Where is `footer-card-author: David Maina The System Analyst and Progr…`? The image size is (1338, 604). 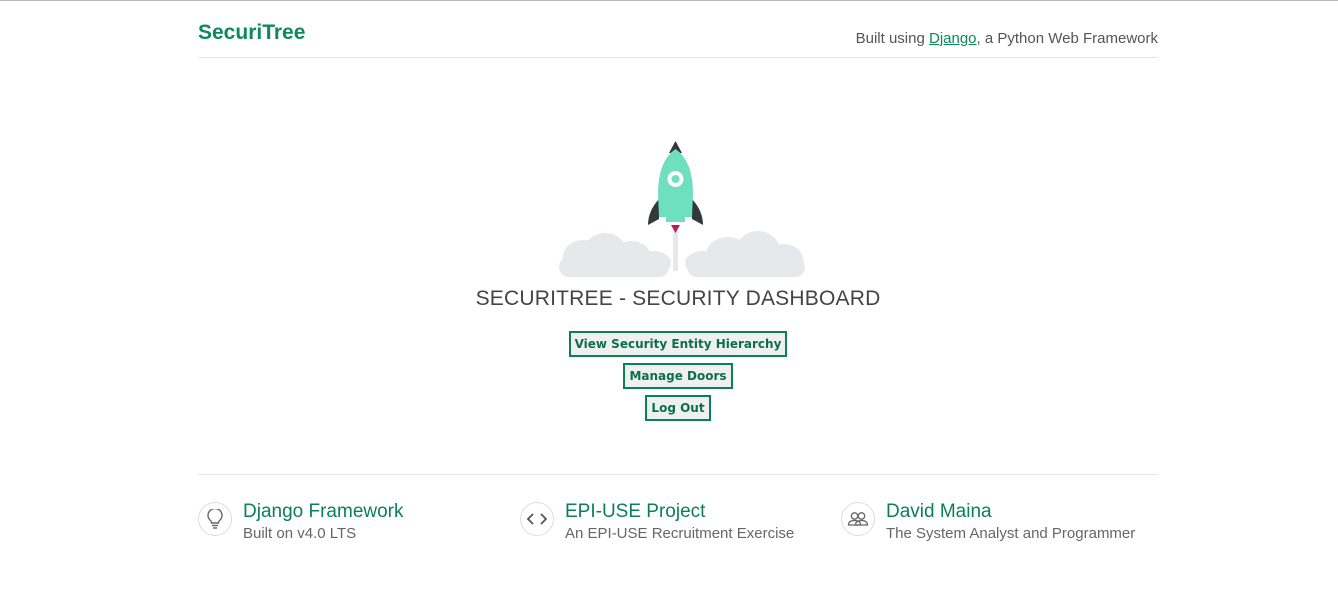 footer-card-author: David Maina The System Analyst and Progr… is located at coordinates (988, 522).